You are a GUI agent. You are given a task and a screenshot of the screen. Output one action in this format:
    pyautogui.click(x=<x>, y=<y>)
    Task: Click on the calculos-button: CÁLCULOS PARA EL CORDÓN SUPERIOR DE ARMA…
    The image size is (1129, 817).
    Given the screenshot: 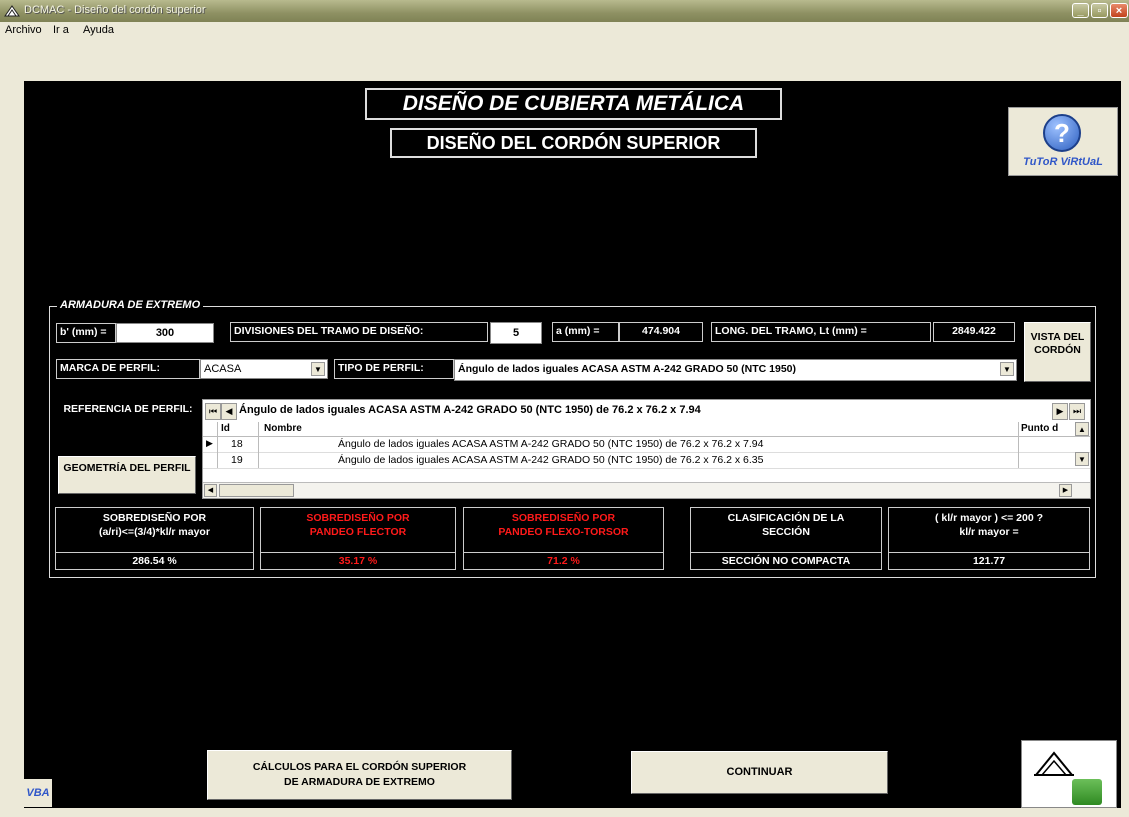 What is the action you would take?
    pyautogui.click(x=359, y=775)
    